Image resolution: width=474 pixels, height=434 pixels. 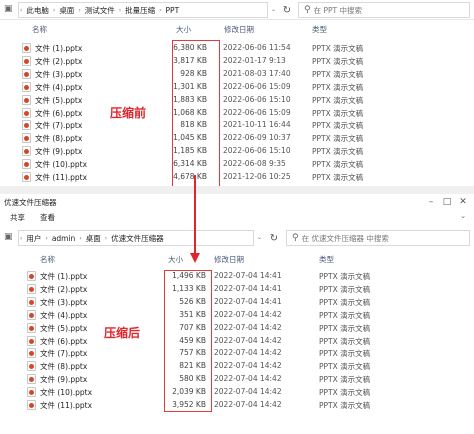 I want to click on compress-arrow, so click(x=195, y=214).